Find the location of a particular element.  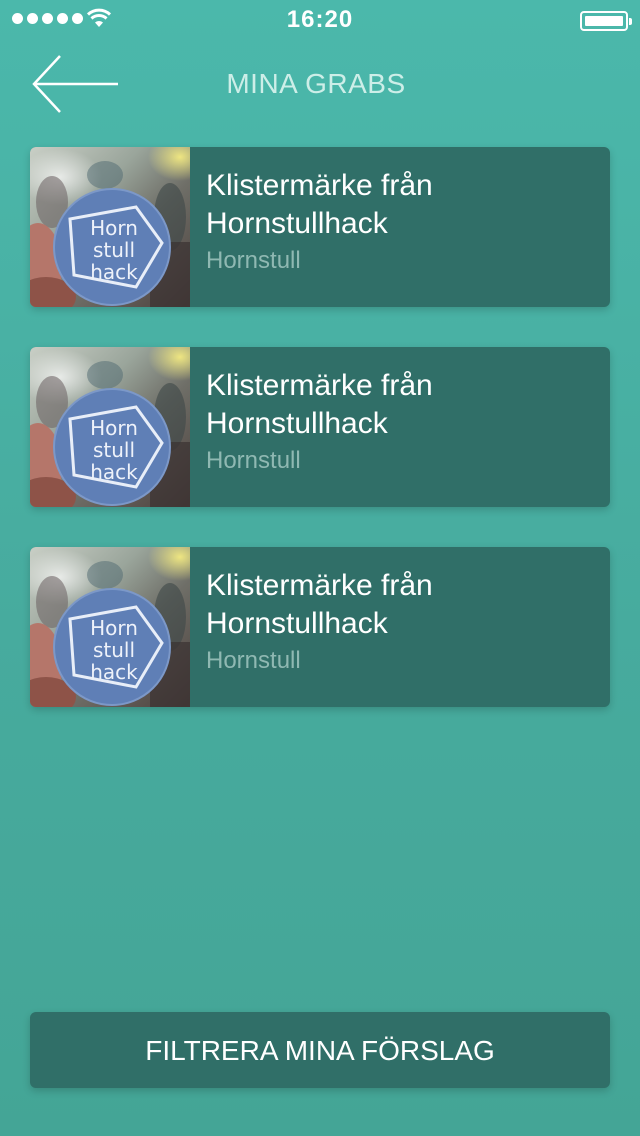

battery-icon is located at coordinates (606, 21).